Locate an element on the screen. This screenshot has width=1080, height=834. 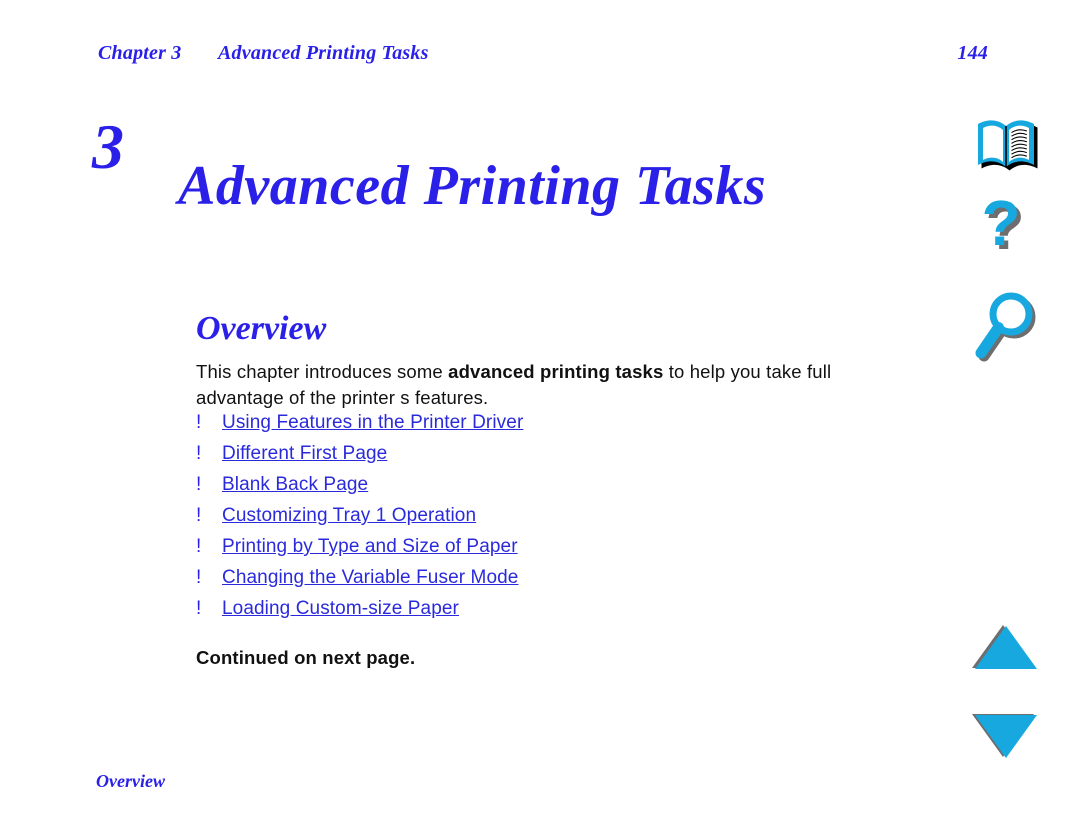
list-item: ! Blank Back Page is located at coordinates (556, 488).